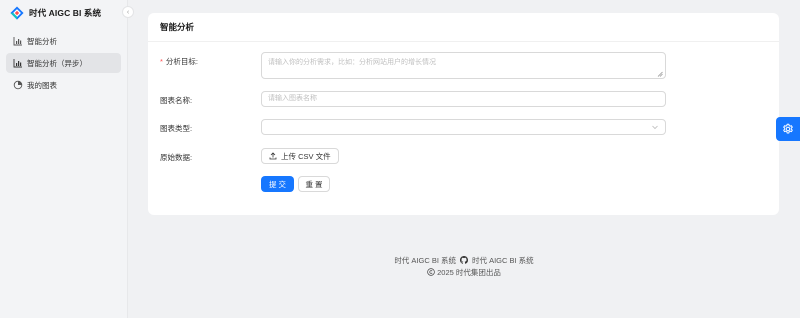 Image resolution: width=800 pixels, height=318 pixels. Describe the element at coordinates (176, 128) in the screenshot. I see `chart-type-label: 图表类型:` at that location.